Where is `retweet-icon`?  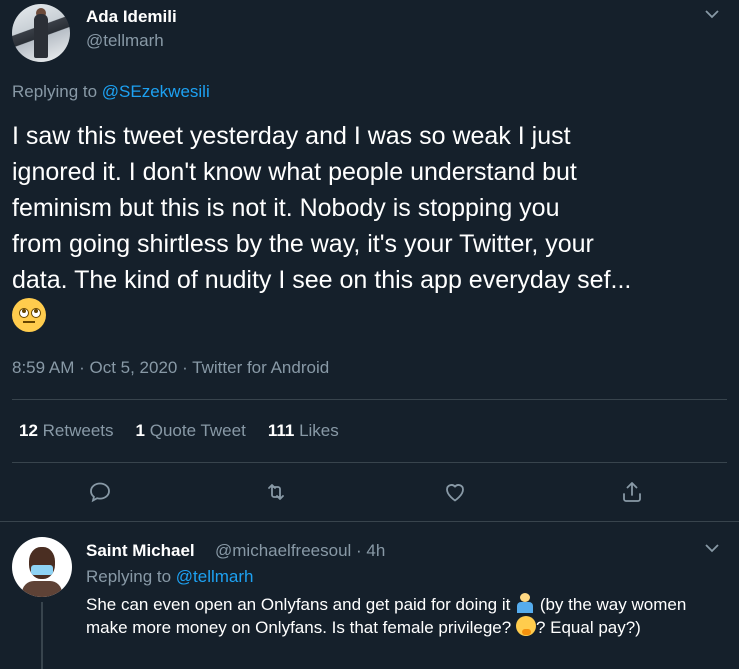
retweet-icon is located at coordinates (276, 492).